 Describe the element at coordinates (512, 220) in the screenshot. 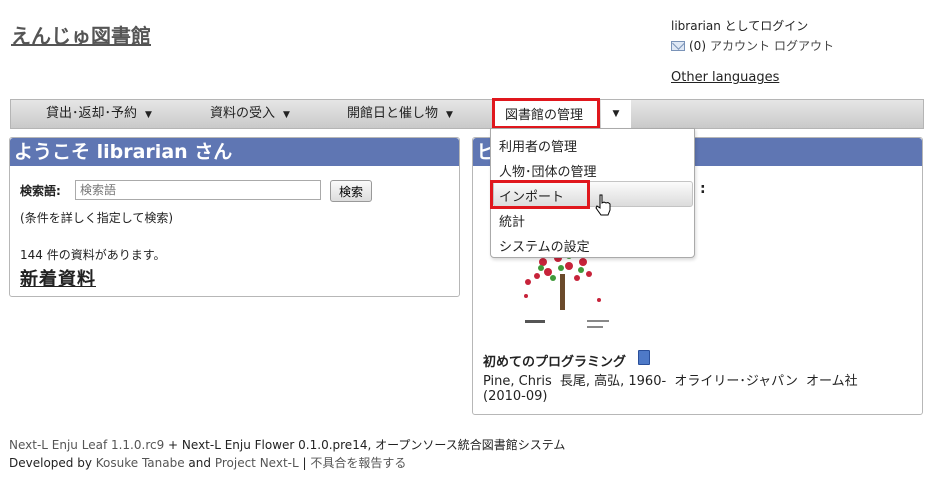

I see `menu-item-statistics: 統計` at that location.